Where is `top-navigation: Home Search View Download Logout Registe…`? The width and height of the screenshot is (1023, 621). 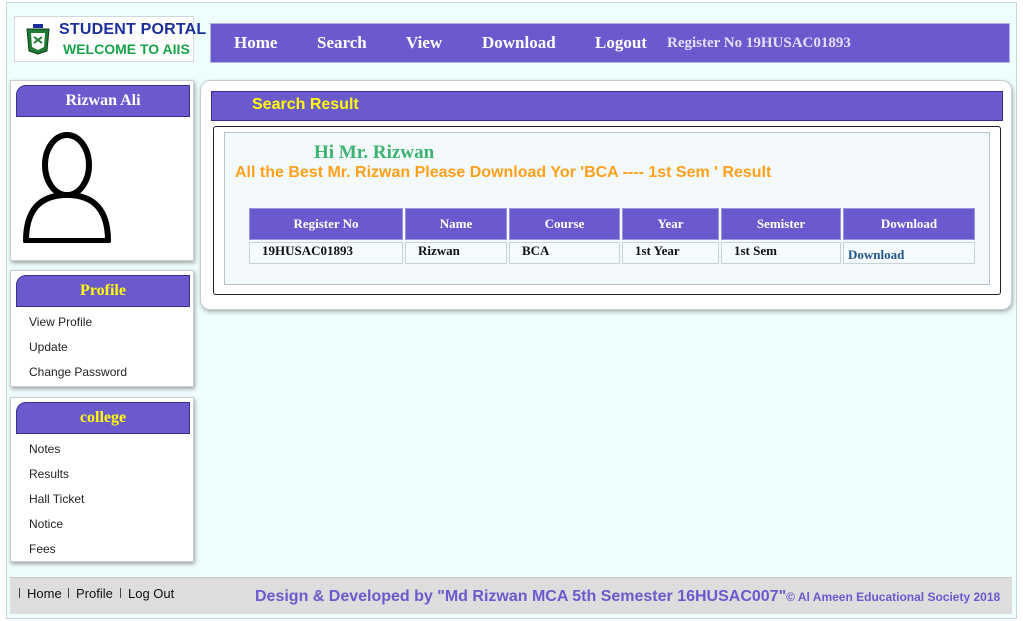
top-navigation: Home Search View Download Logout Registe… is located at coordinates (610, 43).